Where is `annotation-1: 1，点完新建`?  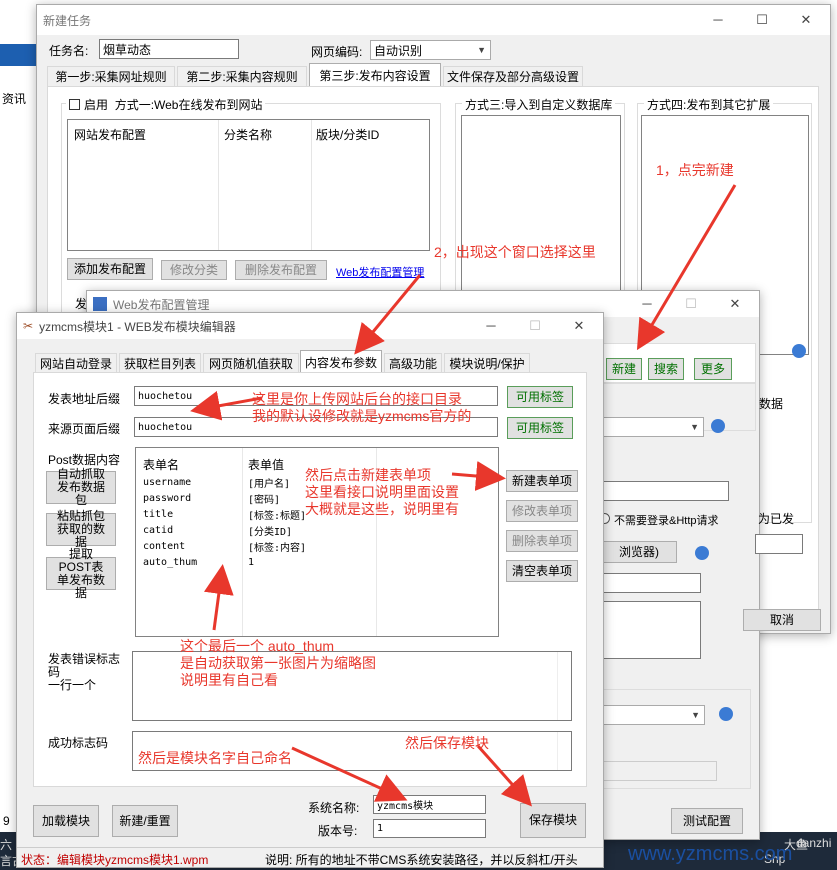 annotation-1: 1，点完新建 is located at coordinates (695, 170).